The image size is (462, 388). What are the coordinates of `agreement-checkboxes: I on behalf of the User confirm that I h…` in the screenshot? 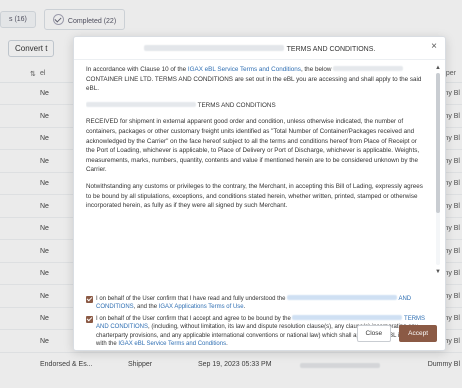 It's located at (261, 323).